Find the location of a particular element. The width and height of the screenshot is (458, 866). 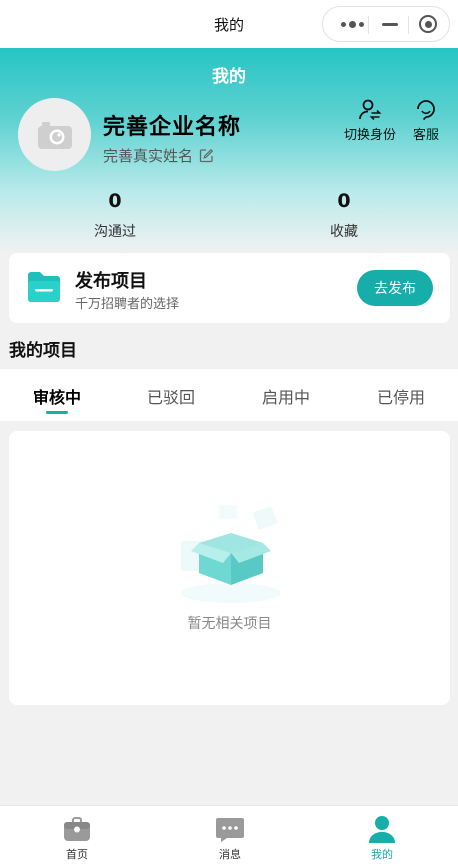

page-title: 我的 is located at coordinates (229, 77).